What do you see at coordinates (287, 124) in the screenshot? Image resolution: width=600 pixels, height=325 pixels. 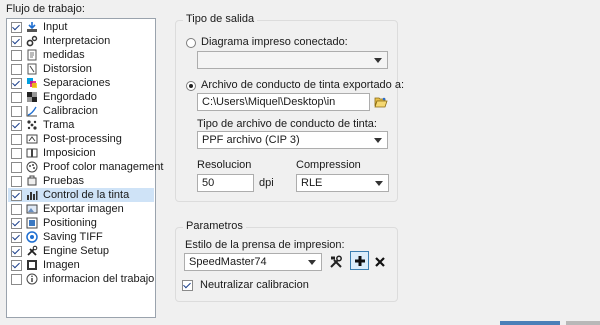 I see `file-type-label: Tipo de archivo de conducto de tinta:` at bounding box center [287, 124].